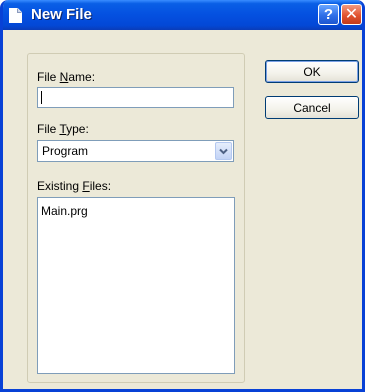 The height and width of the screenshot is (392, 365). I want to click on close-icon: ✕, so click(351, 14).